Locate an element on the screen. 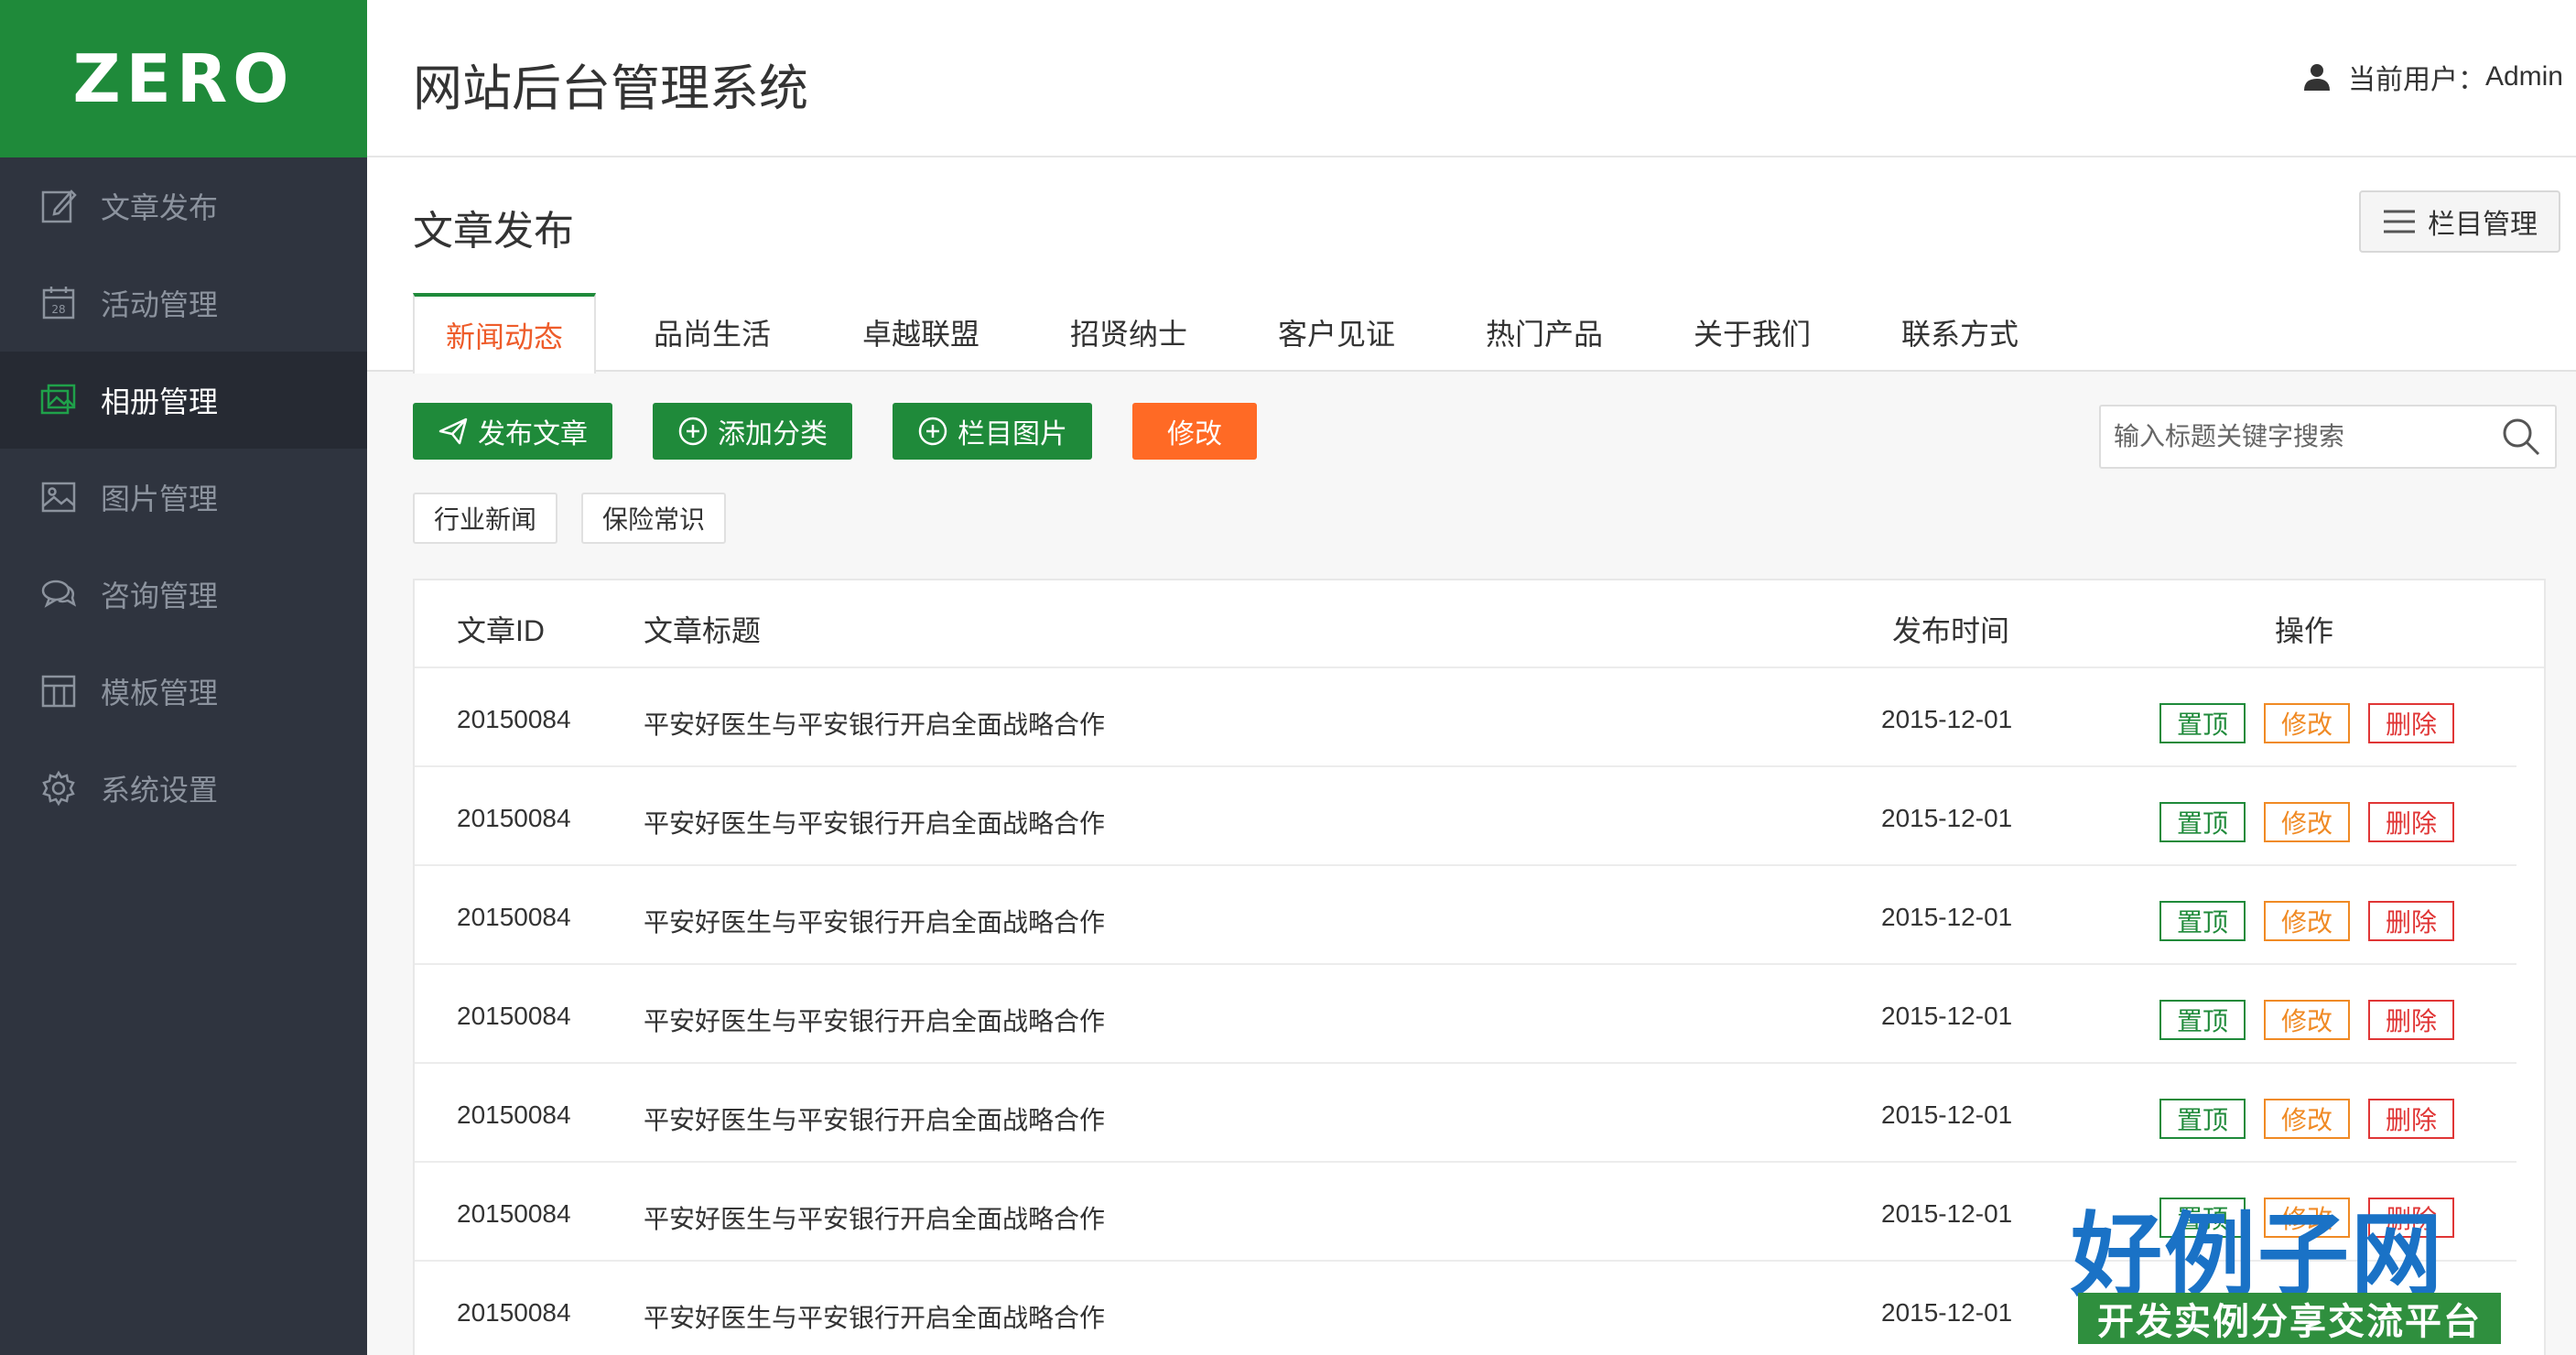  add-category-button: 添加分类 is located at coordinates (753, 432).